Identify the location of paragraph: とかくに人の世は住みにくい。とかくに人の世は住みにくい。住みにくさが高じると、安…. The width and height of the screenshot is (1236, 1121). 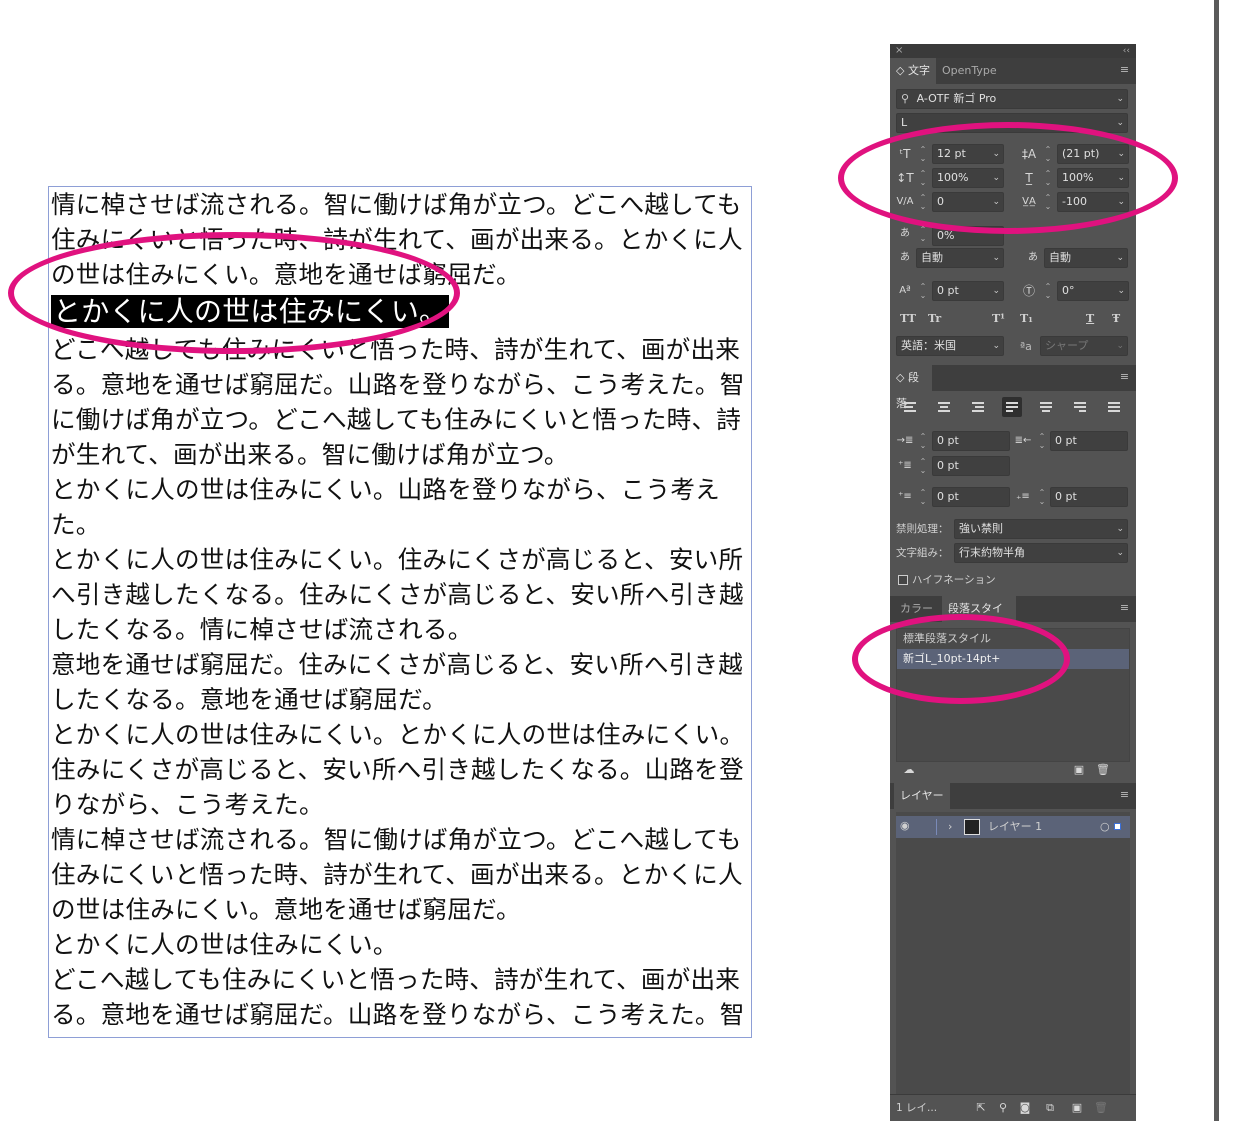
(400, 769).